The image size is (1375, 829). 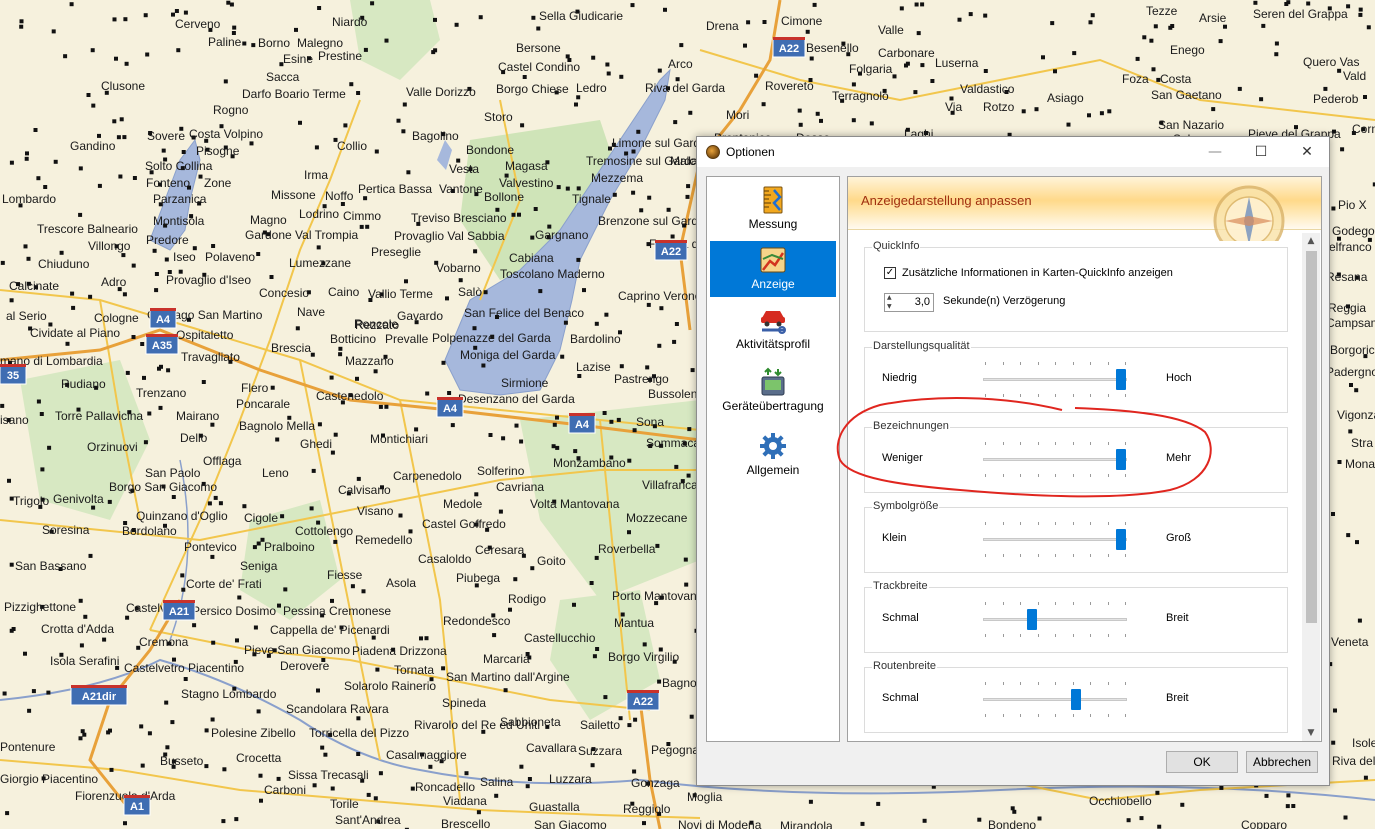 I want to click on delay-spinner: ▲ ▼ 3,0, so click(x=909, y=302).